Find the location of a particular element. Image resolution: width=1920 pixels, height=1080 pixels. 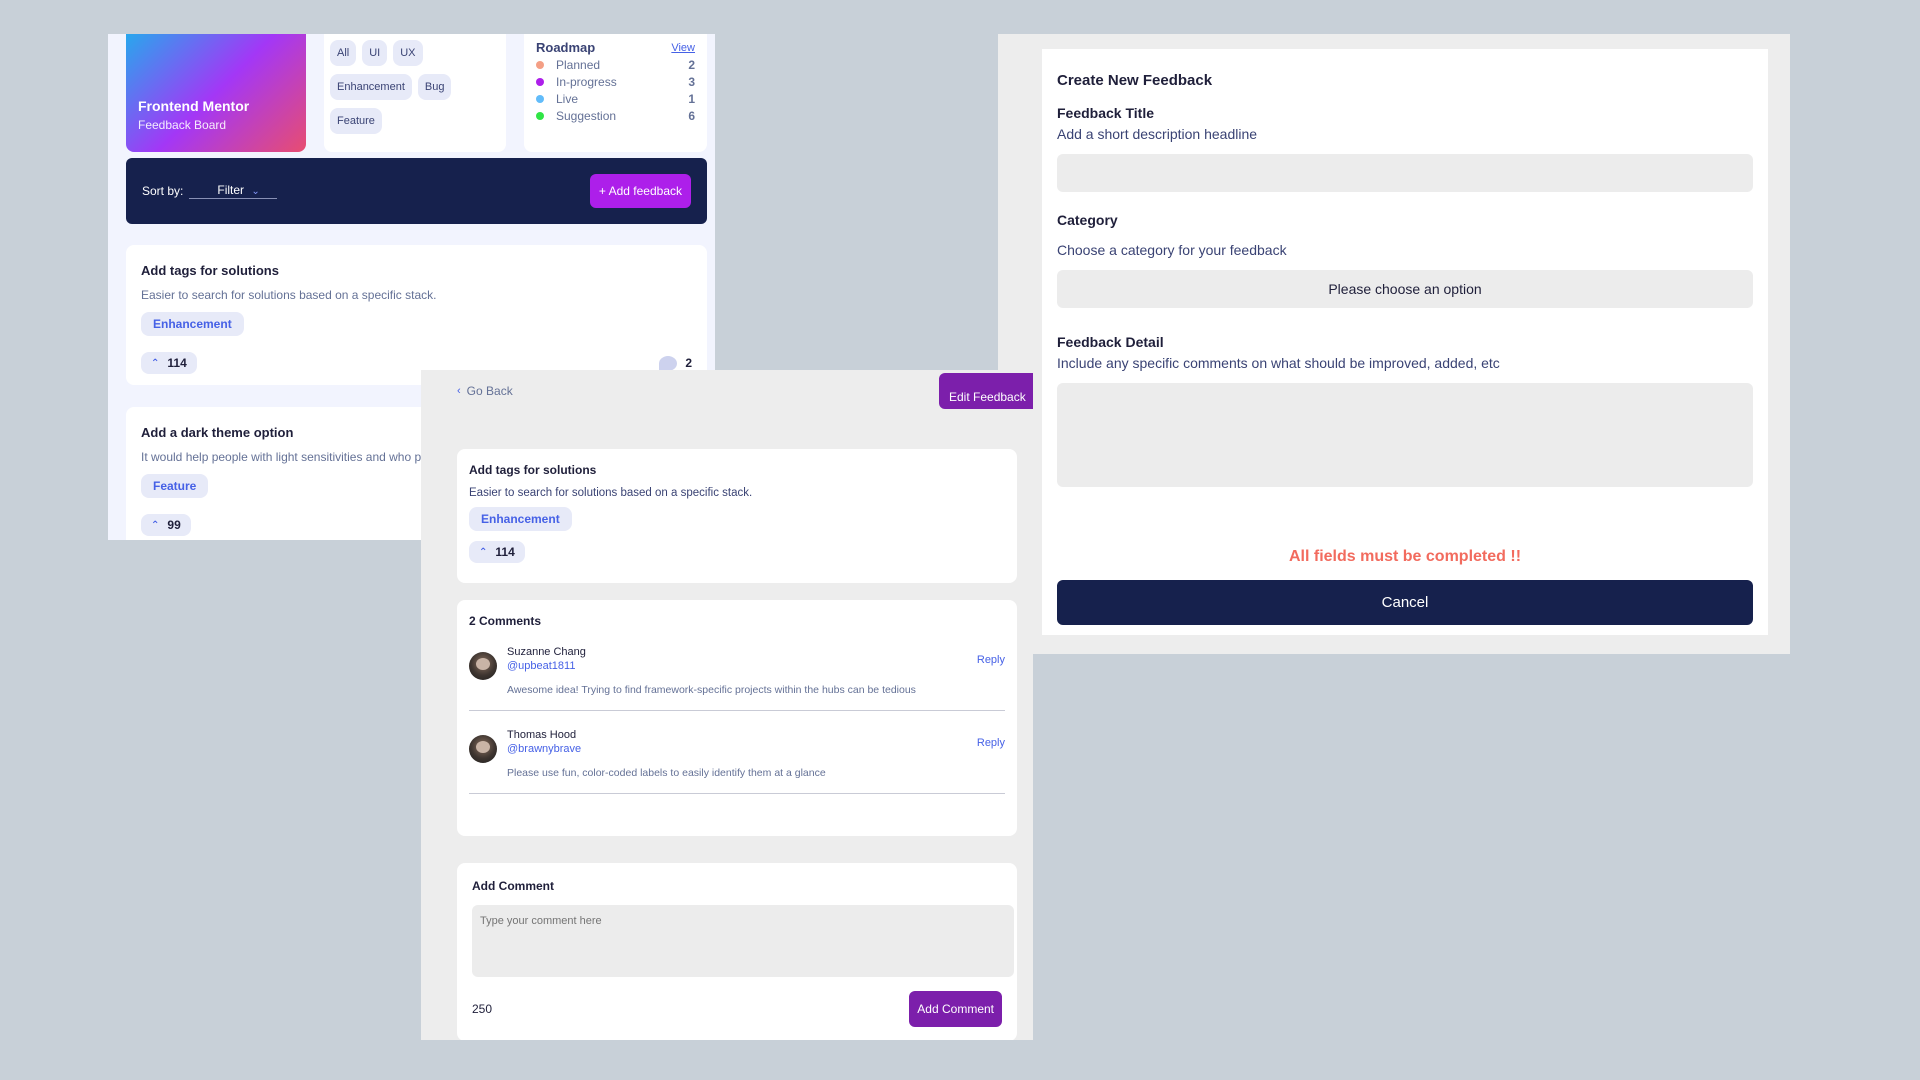

cancel-button: Cancel is located at coordinates (1405, 602).